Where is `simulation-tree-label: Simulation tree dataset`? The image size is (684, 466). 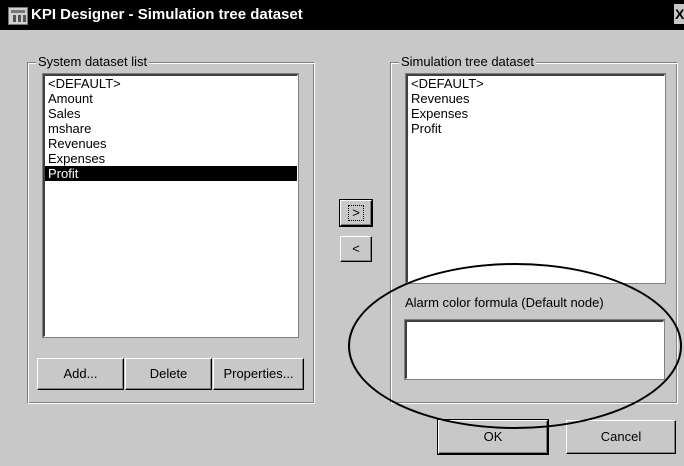
simulation-tree-label: Simulation tree dataset is located at coordinates (467, 62).